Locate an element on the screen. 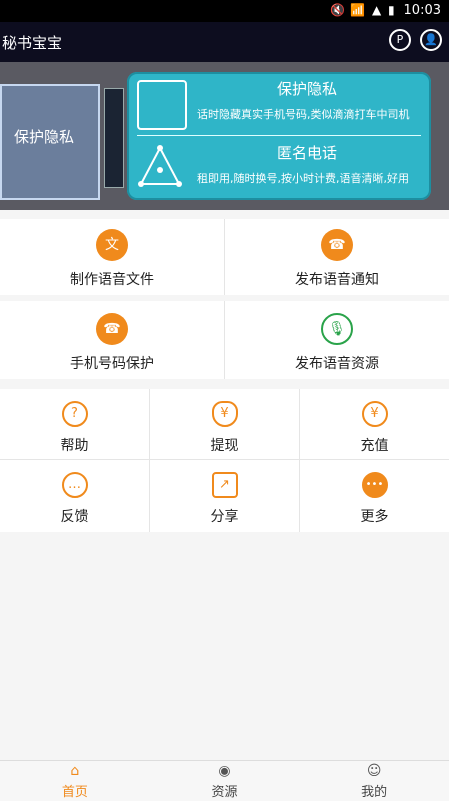 The image size is (449, 801). phone-protect-icon: ☎ is located at coordinates (112, 329).